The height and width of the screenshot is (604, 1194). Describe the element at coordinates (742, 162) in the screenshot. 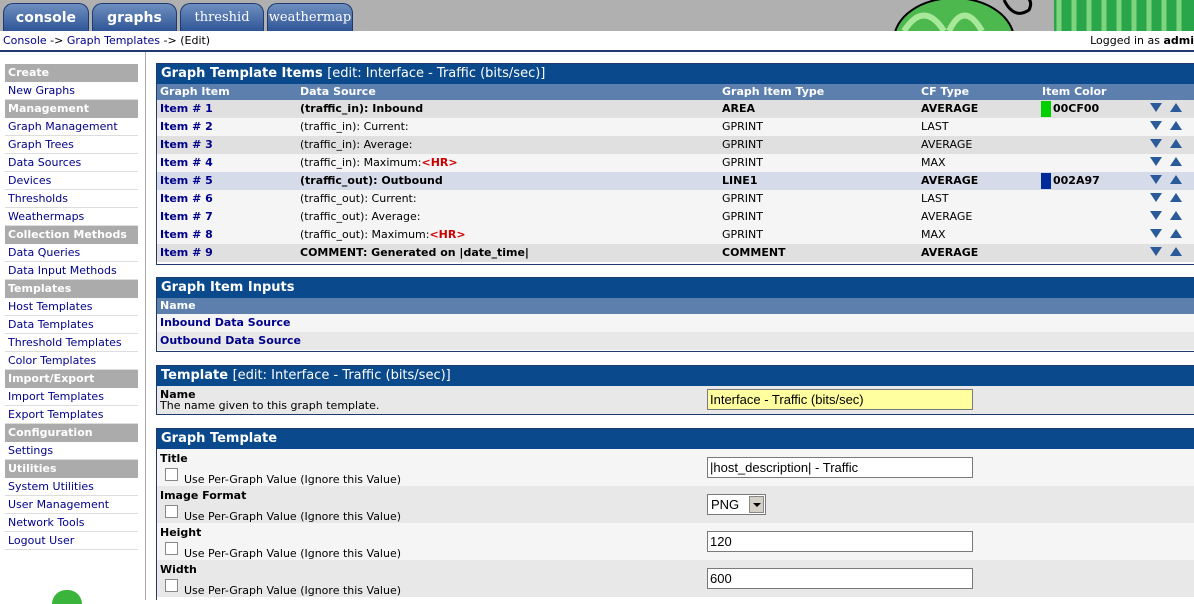

I see `graph-item-type-cell: GPRINT` at that location.